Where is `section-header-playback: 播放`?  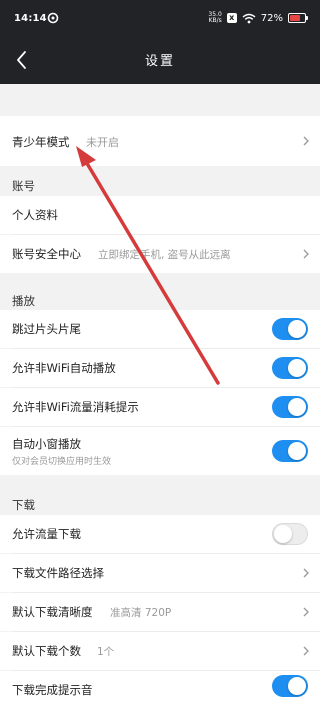
section-header-playback: 播放 is located at coordinates (23, 301).